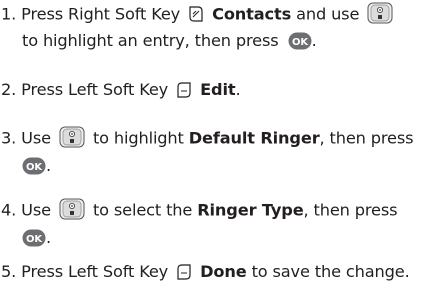 This screenshot has width=436, height=286. What do you see at coordinates (9, 138) in the screenshot?
I see `step-number: 3.` at bounding box center [9, 138].